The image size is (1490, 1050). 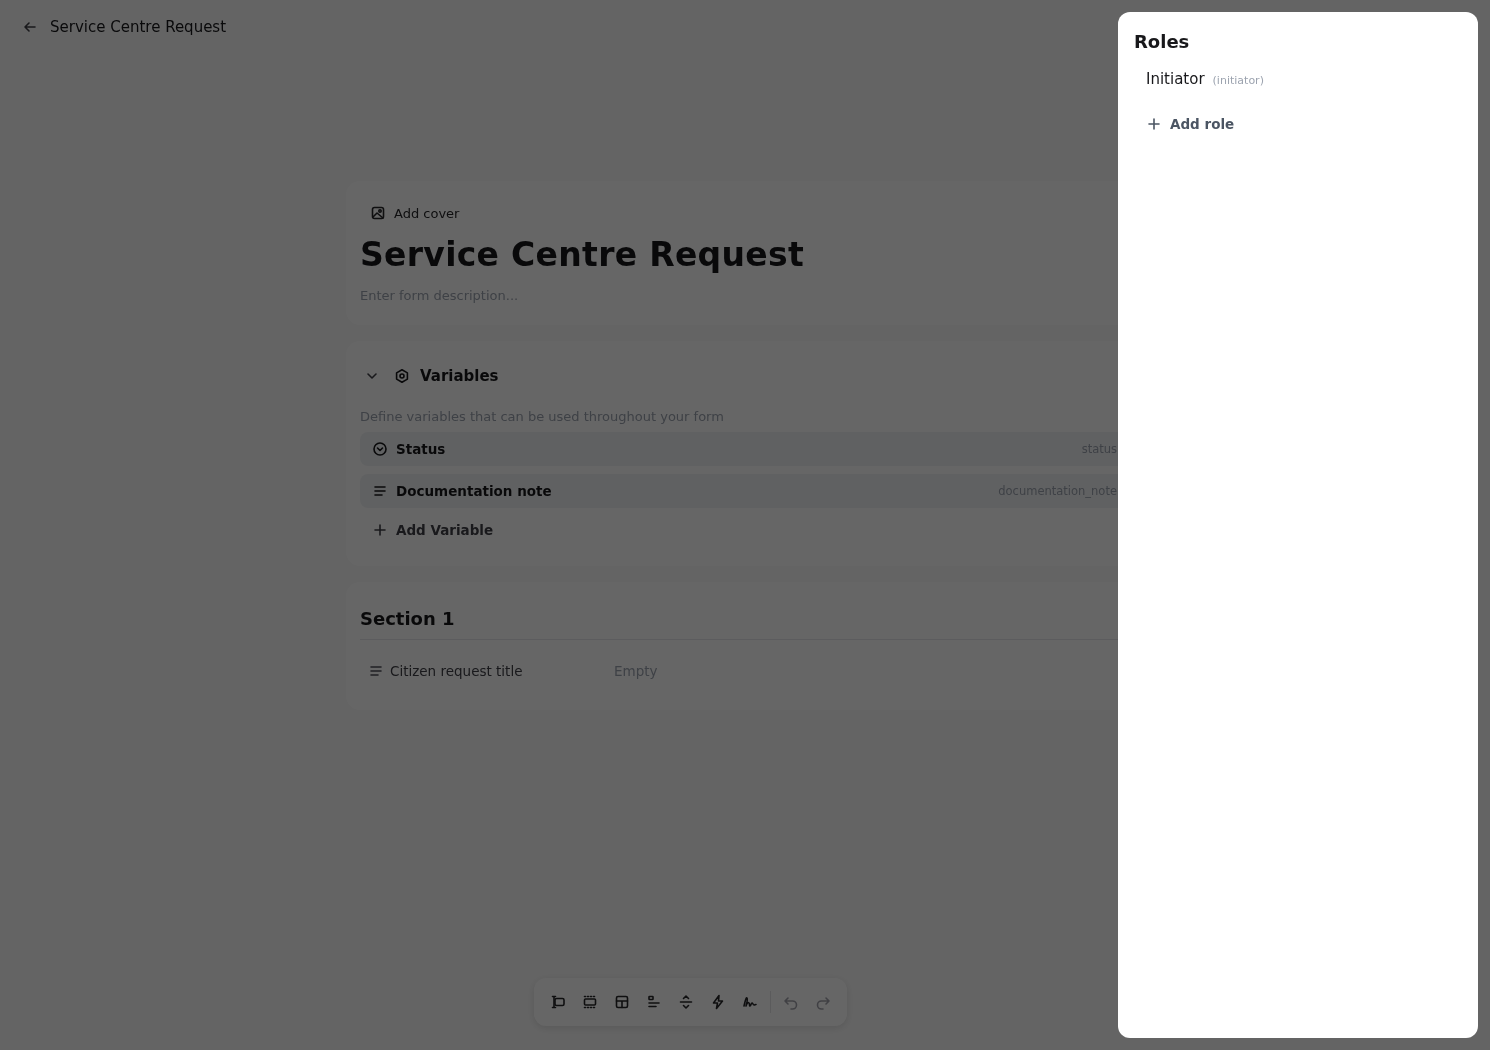 What do you see at coordinates (718, 1002) in the screenshot?
I see `lightning-icon` at bounding box center [718, 1002].